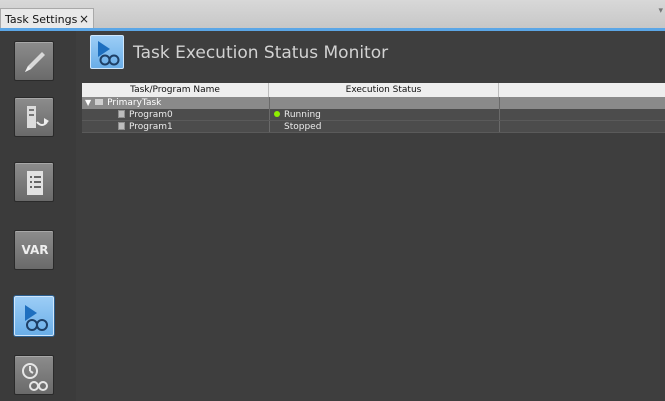  What do you see at coordinates (99, 102) in the screenshot?
I see `folder-icon` at bounding box center [99, 102].